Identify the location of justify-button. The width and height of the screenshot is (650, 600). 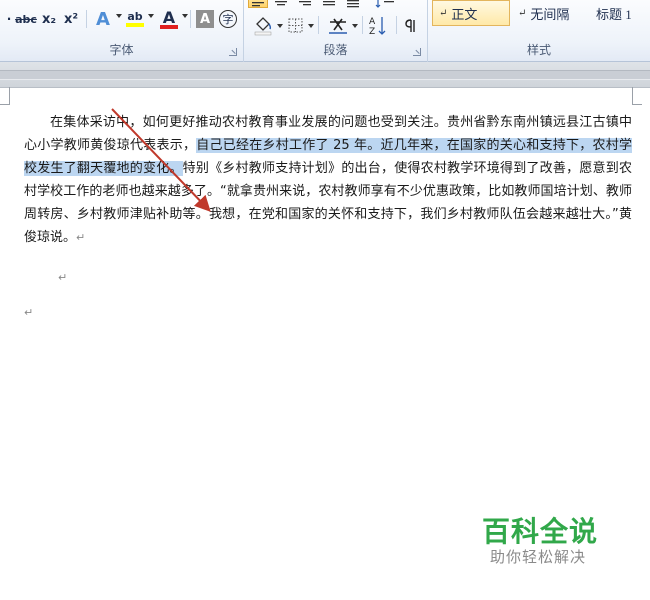
(330, 4).